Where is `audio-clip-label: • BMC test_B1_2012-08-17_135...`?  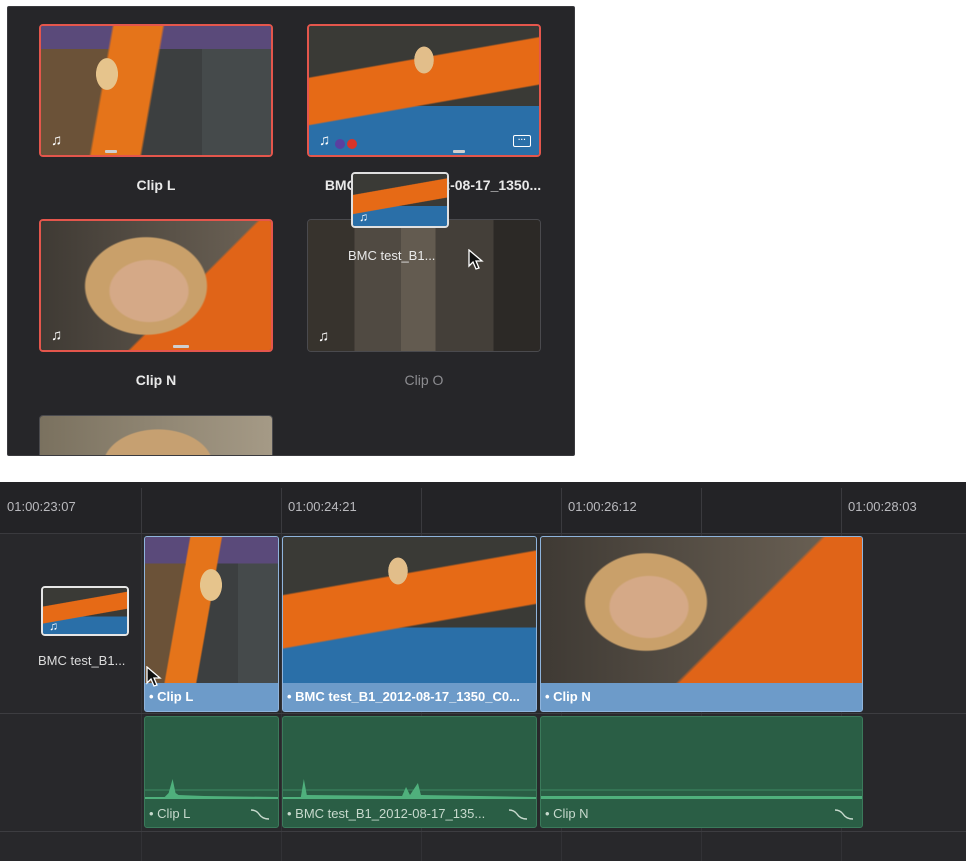
audio-clip-label: • BMC test_B1_2012-08-17_135... is located at coordinates (386, 813).